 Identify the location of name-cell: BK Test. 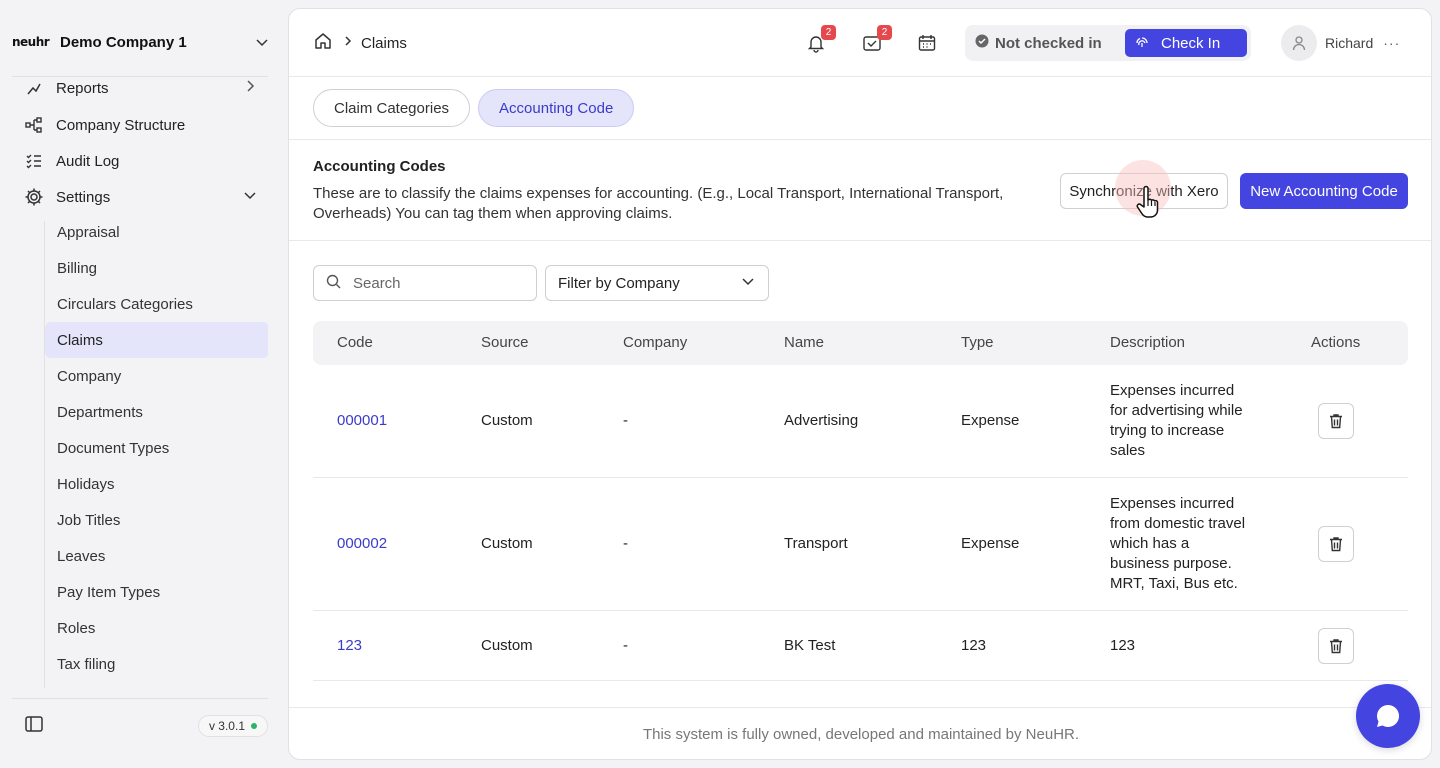
(810, 645).